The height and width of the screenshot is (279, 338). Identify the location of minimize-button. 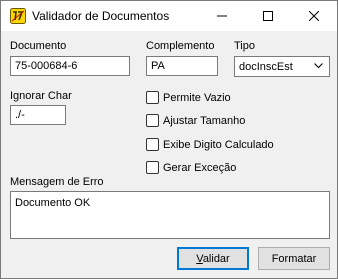
(222, 16).